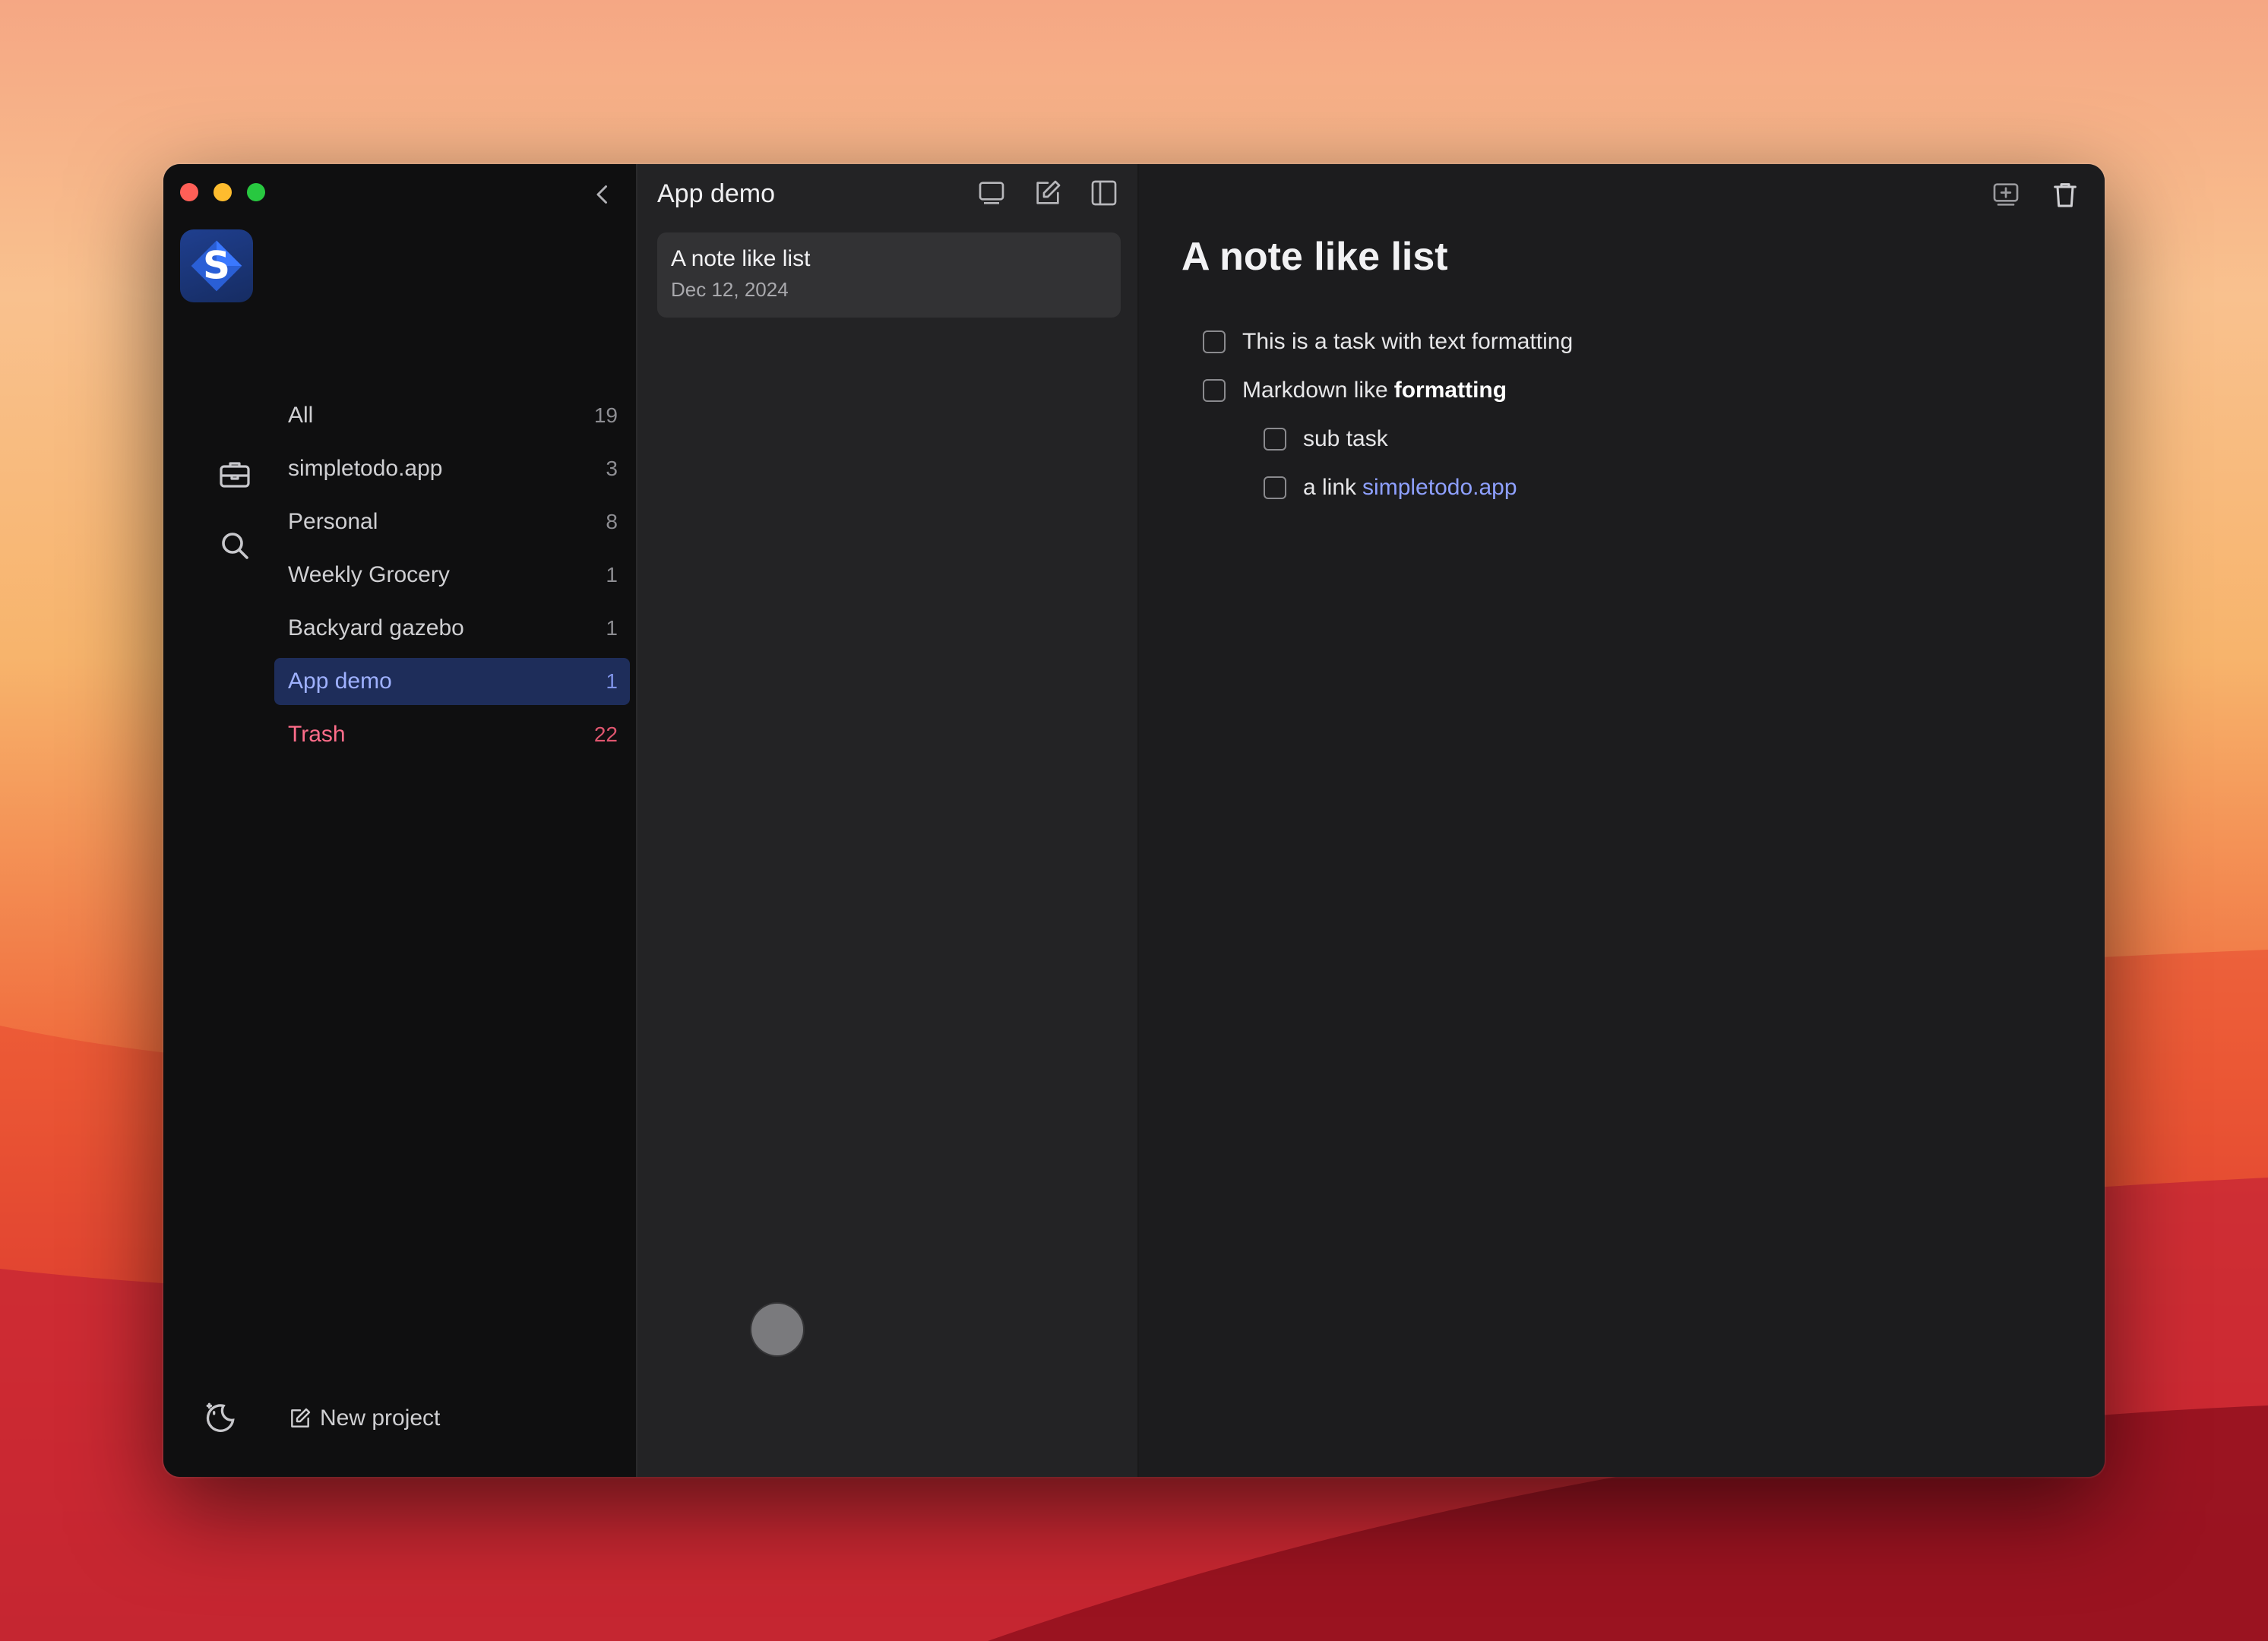  Describe the element at coordinates (365, 468) in the screenshot. I see `project-label: simpletodo.app` at that location.